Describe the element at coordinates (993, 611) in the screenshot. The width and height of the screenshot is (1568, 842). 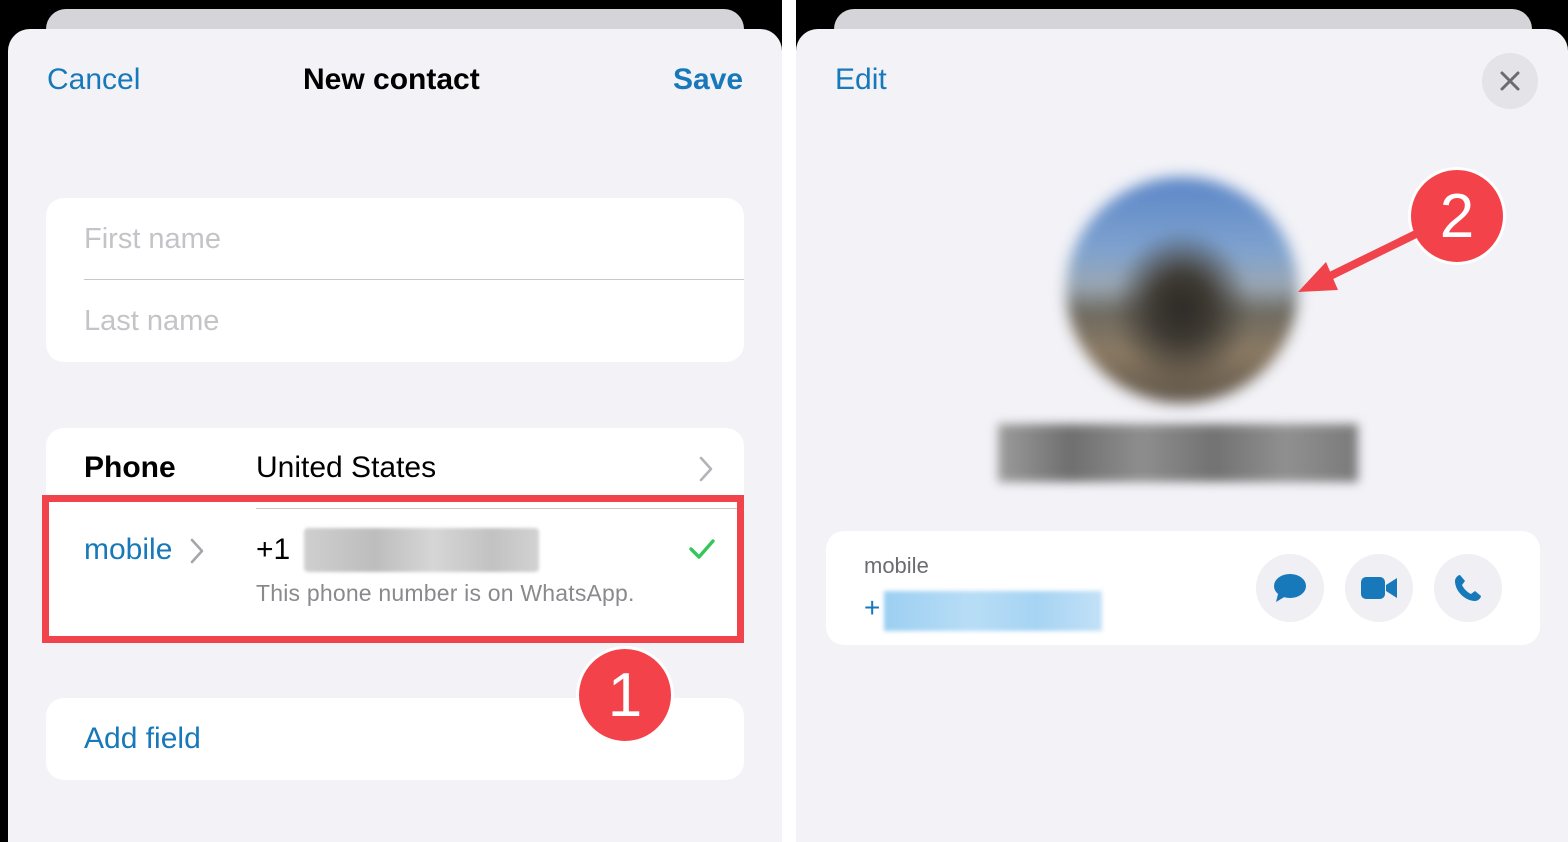
I see `phone-number` at that location.